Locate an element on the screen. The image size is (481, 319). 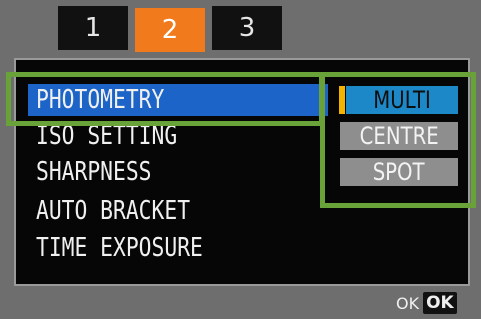
menu-item-time-exposure: TIME EXPOSURE is located at coordinates (119, 248).